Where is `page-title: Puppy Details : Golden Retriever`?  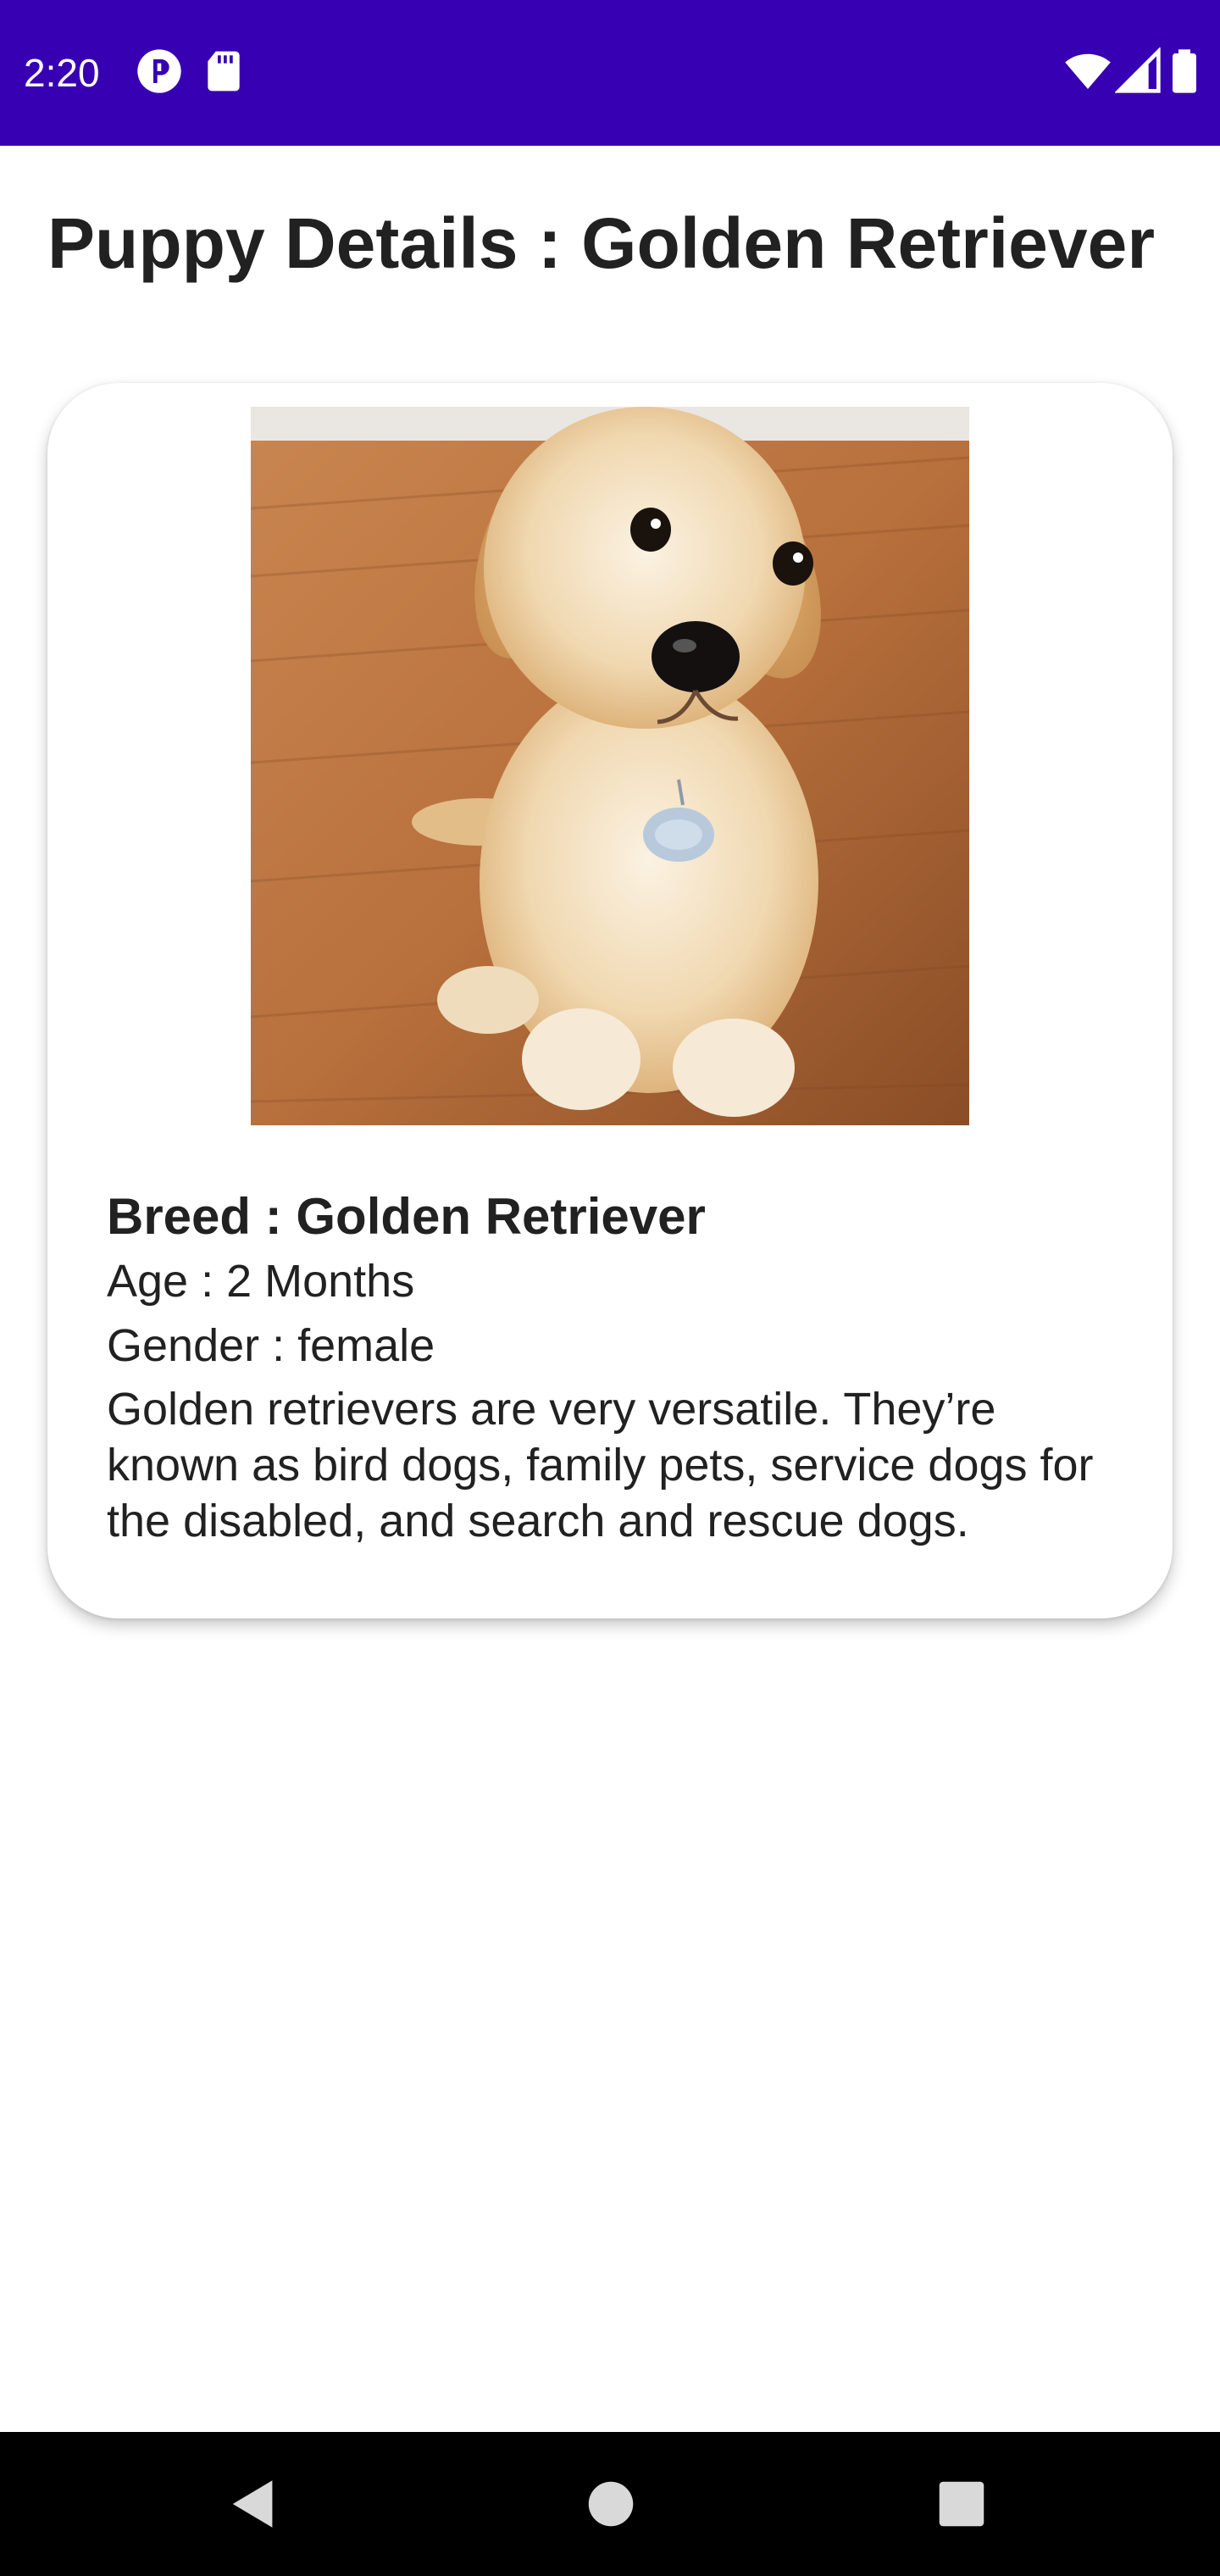
page-title: Puppy Details : Golden Retriever is located at coordinates (601, 243).